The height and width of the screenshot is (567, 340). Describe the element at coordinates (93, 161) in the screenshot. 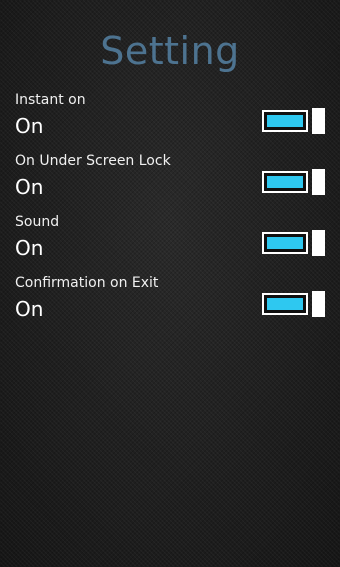

I see `setting-label: On Under Screen Lock` at that location.